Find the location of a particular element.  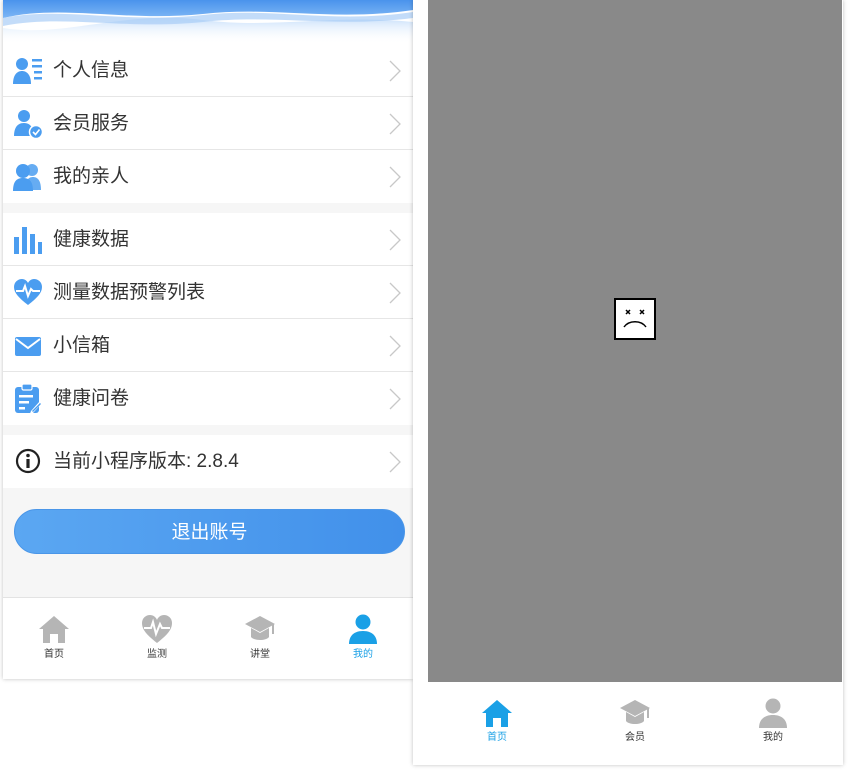

menu-item-label: 个人信息 is located at coordinates (91, 70).